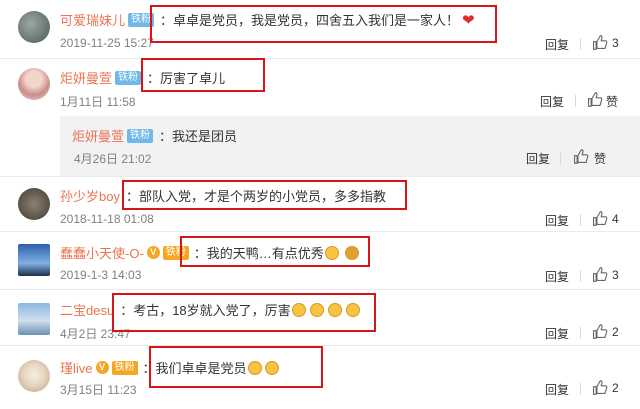 This screenshot has width=640, height=409. What do you see at coordinates (258, 253) in the screenshot?
I see `comment-text: ：我的天鸭…有点优秀` at bounding box center [258, 253].